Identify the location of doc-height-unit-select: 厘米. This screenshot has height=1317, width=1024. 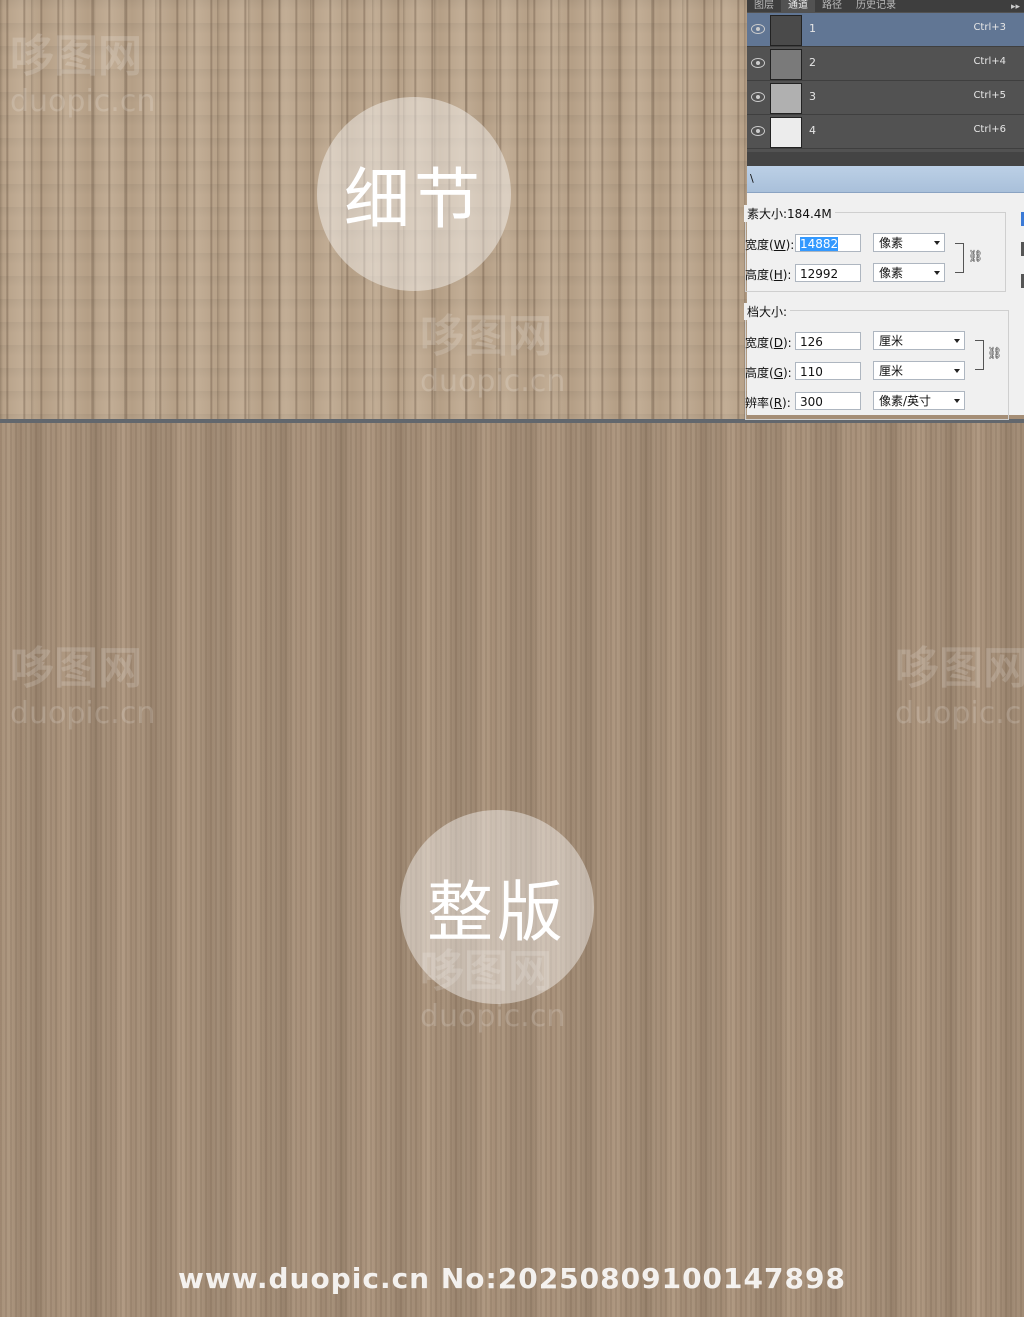
(919, 370).